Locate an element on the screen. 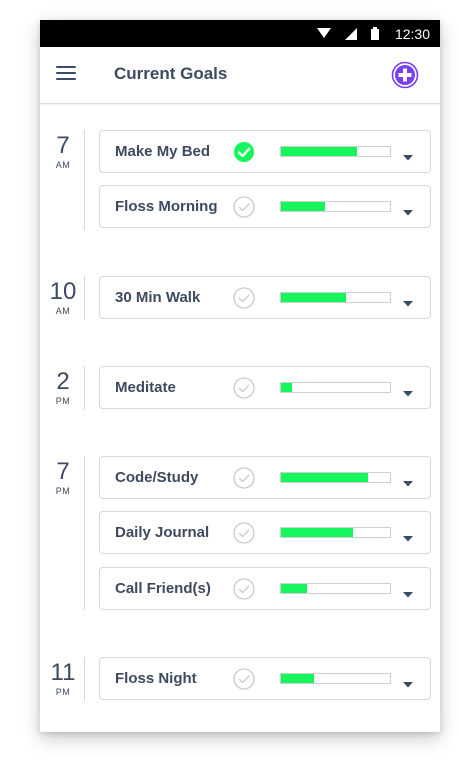 The height and width of the screenshot is (772, 460). goal-label: Daily Journal is located at coordinates (162, 532).